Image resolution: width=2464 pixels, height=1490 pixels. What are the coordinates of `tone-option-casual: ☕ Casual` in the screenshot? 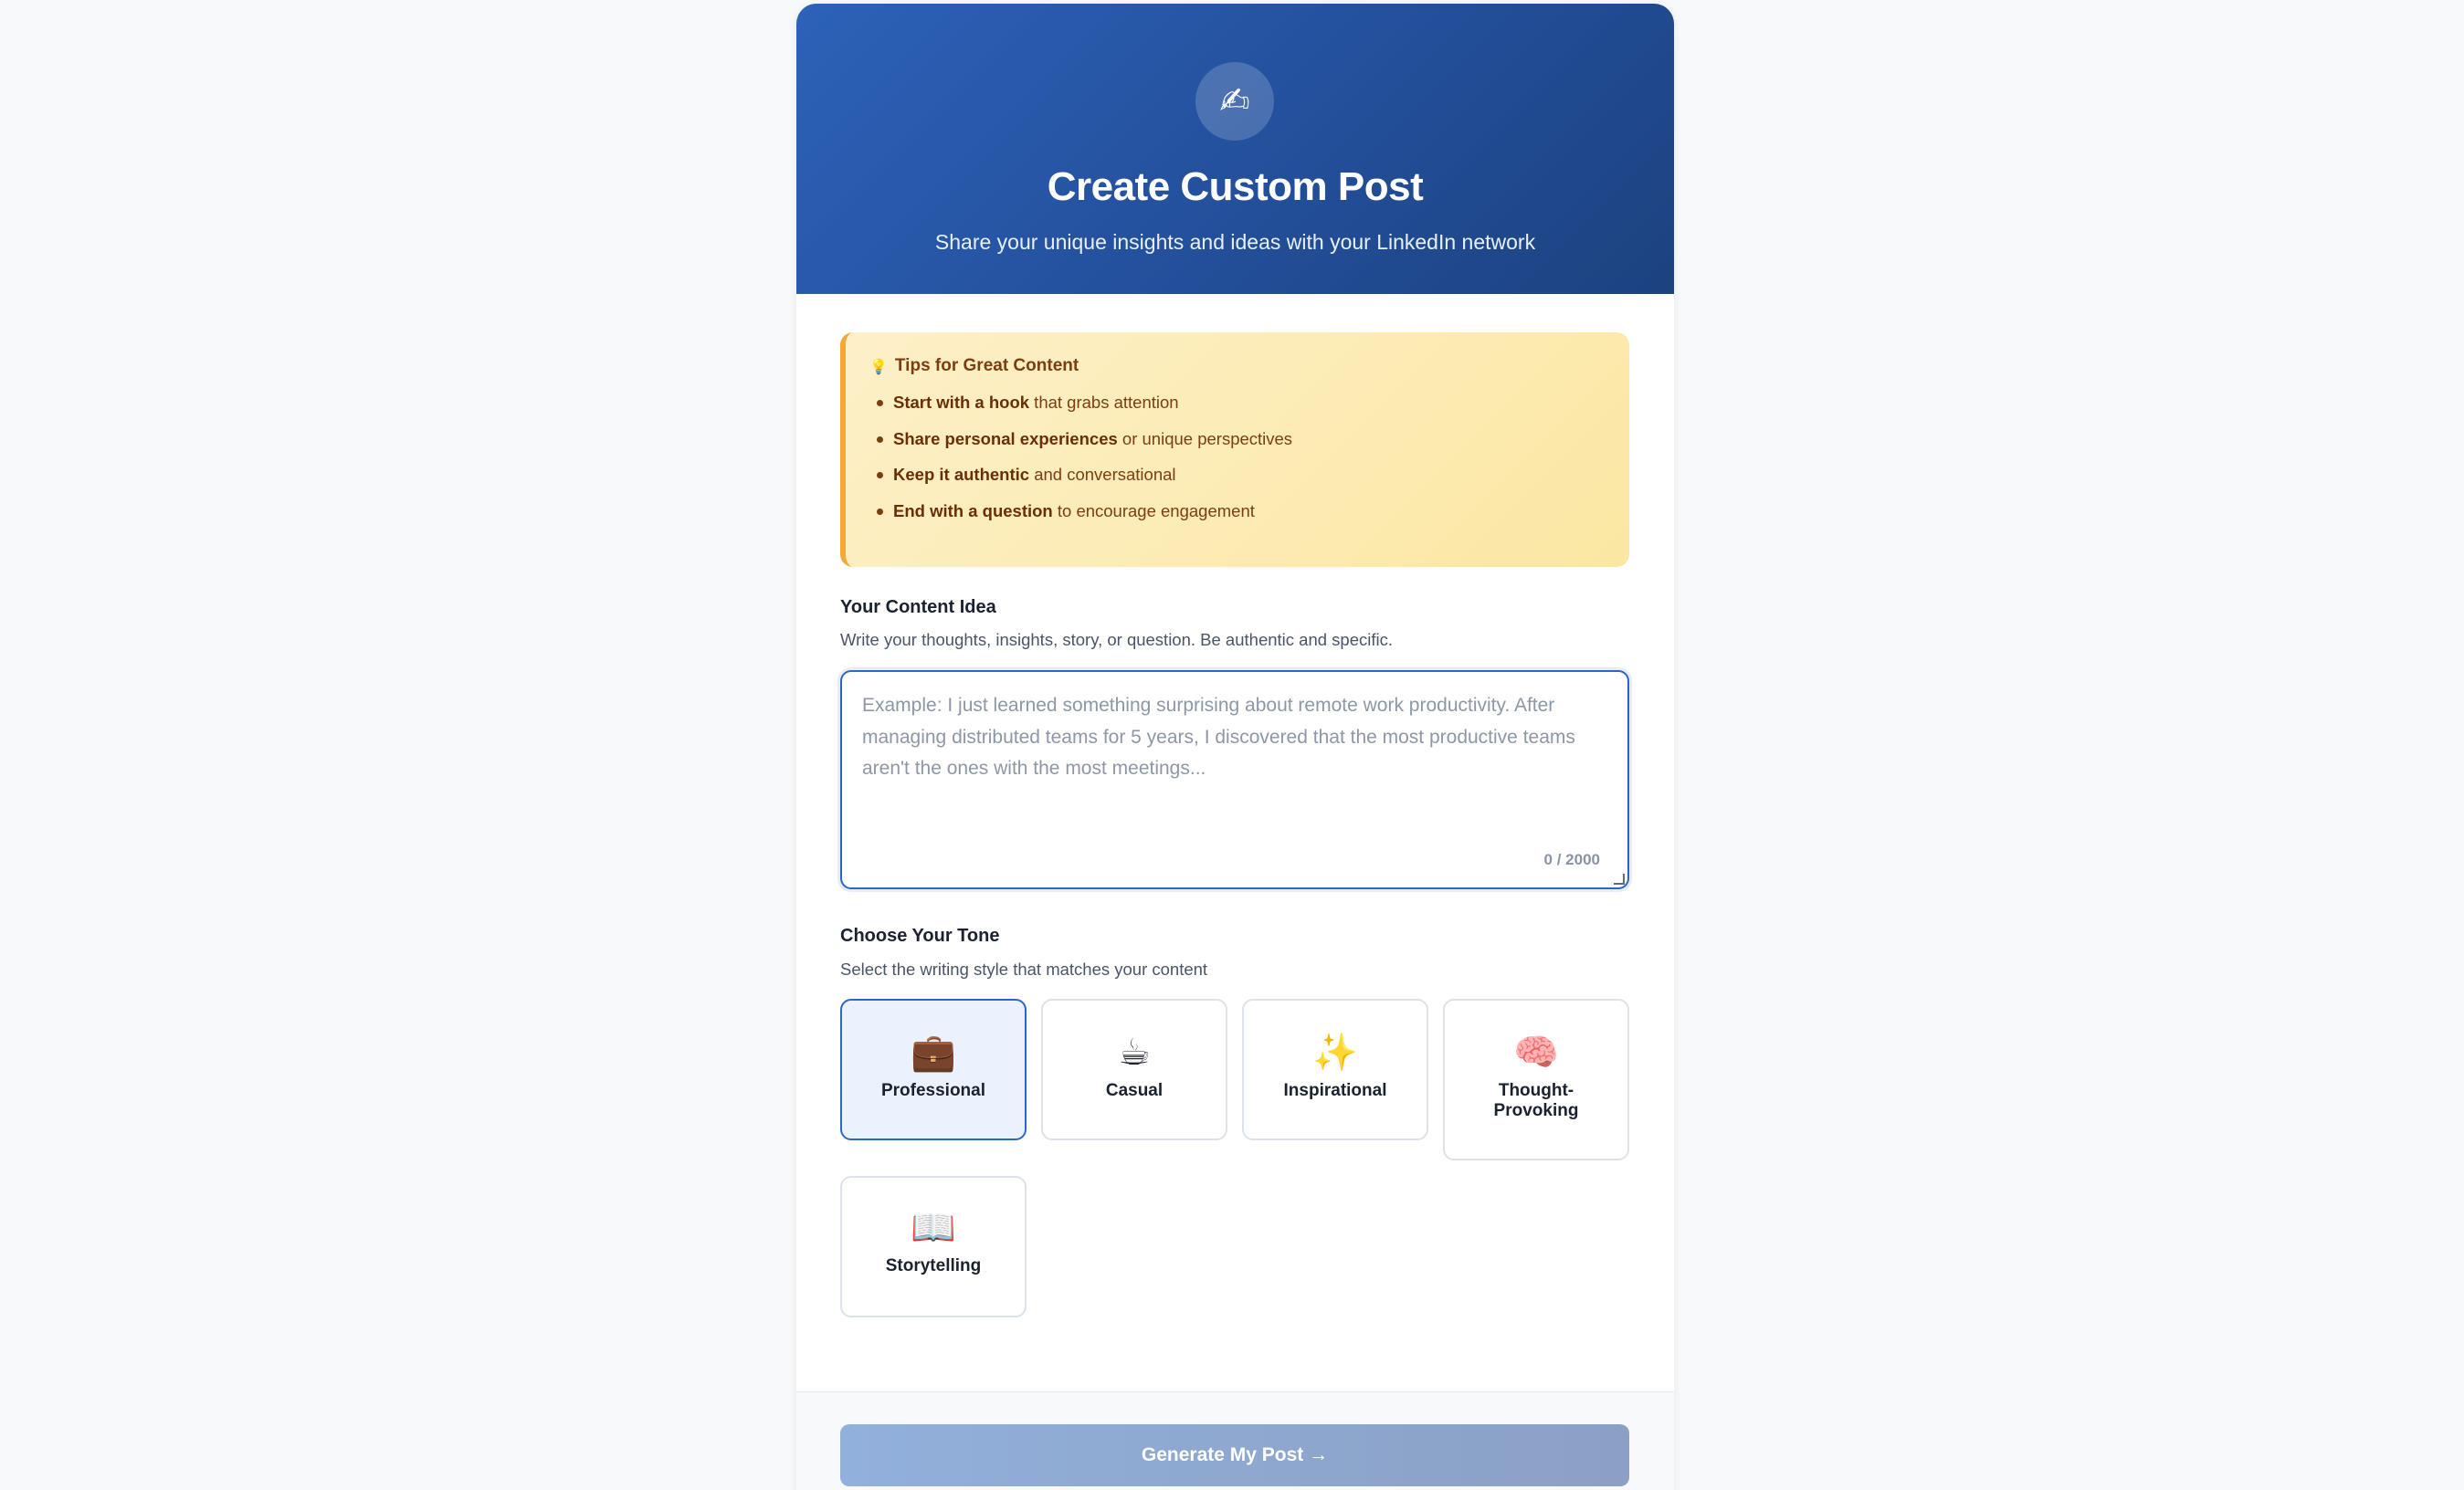 It's located at (1134, 1069).